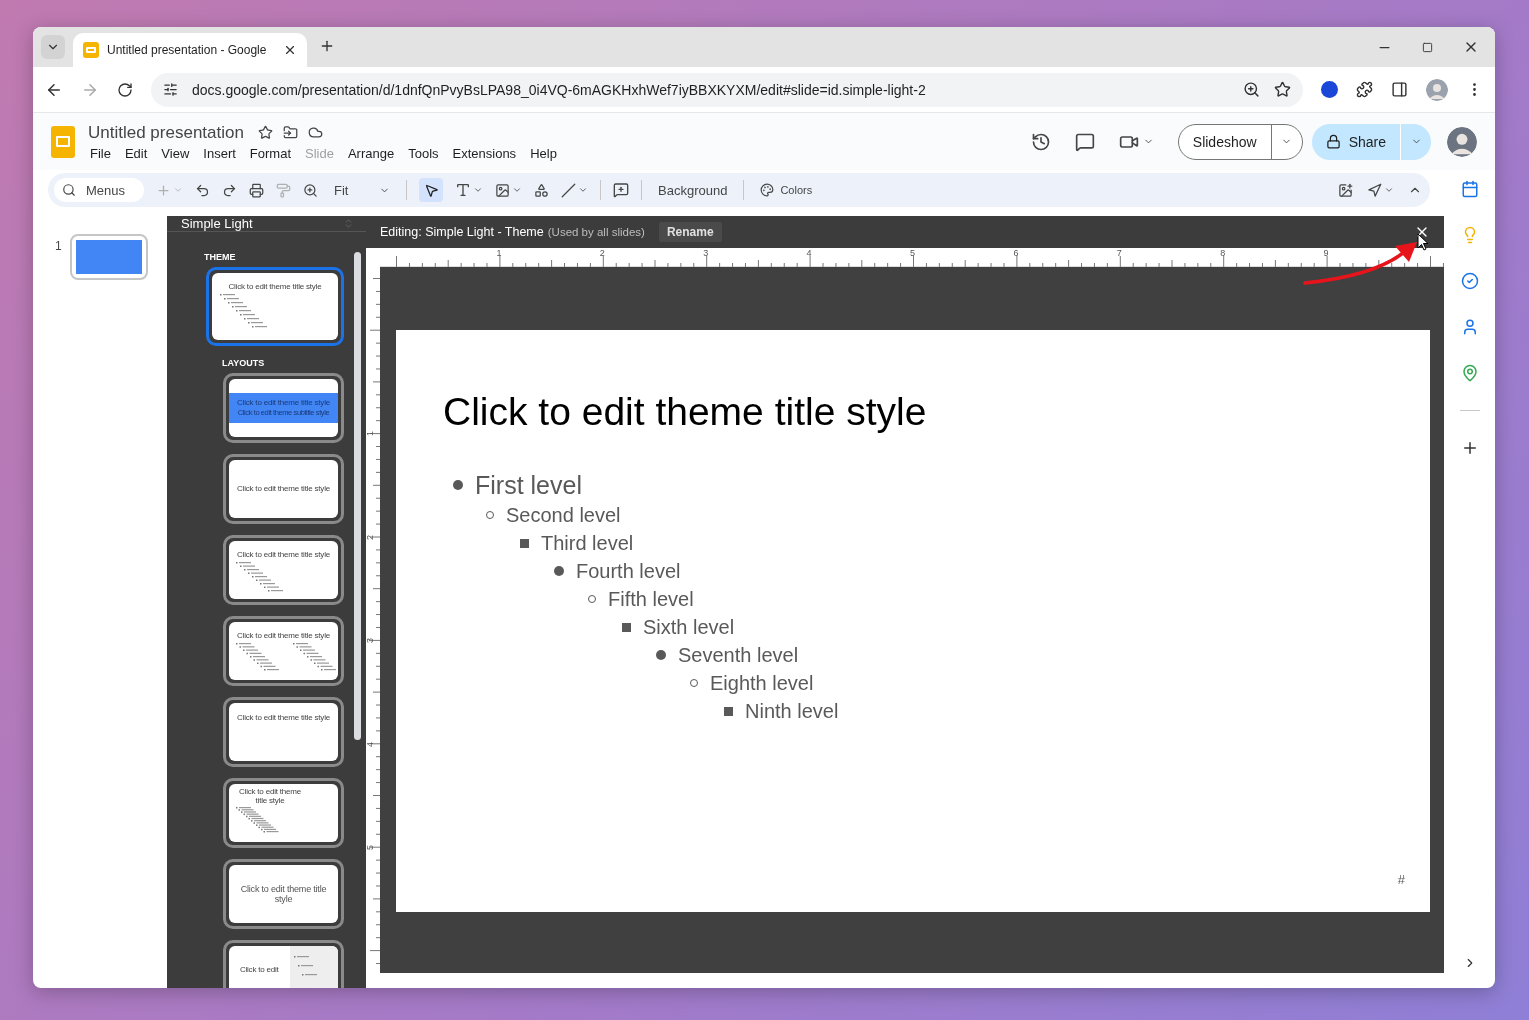 This screenshot has height=1020, width=1529. Describe the element at coordinates (1374, 190) in the screenshot. I see `pointer-icon` at that location.